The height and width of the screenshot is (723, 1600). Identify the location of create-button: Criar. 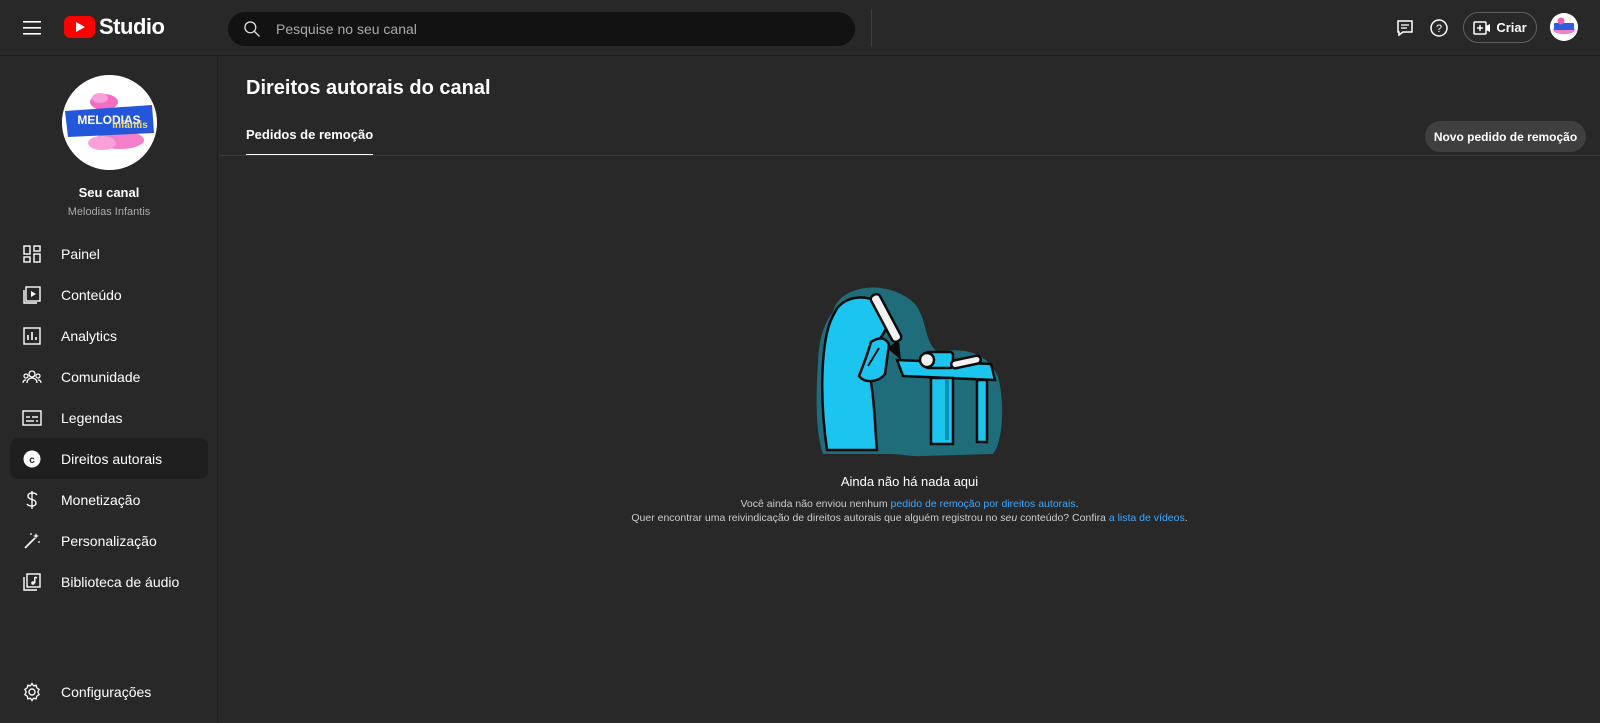
(1500, 27).